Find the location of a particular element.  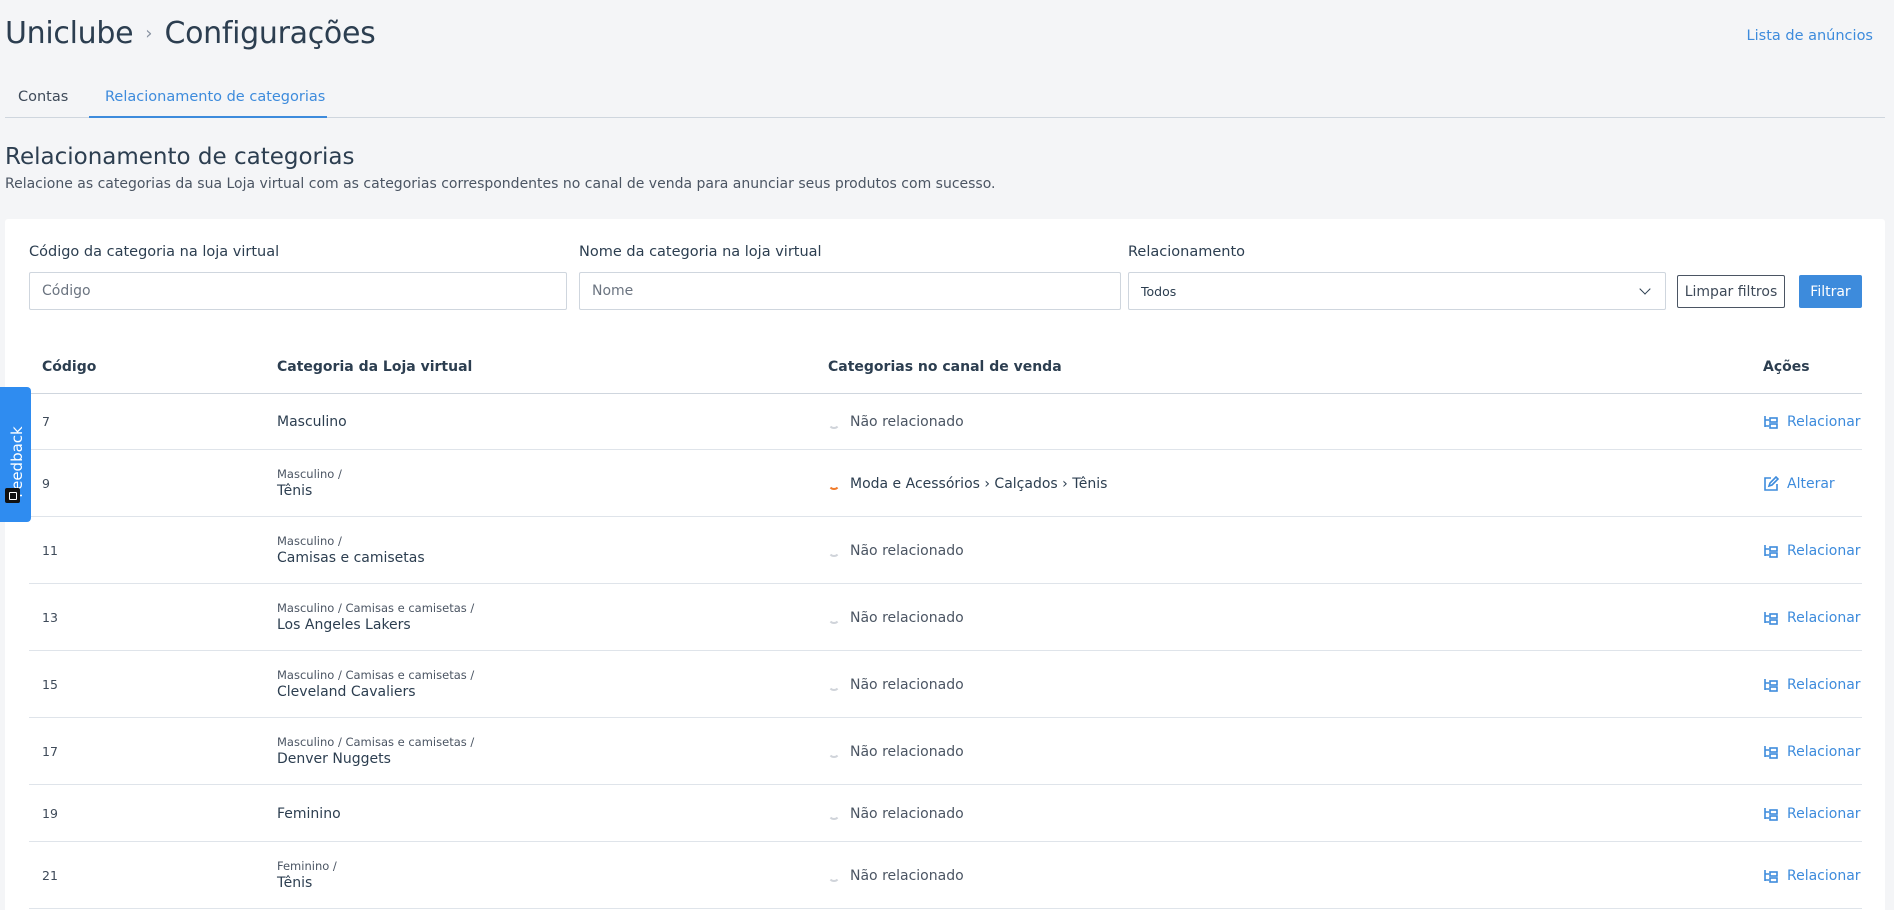

row-code: 17 is located at coordinates (50, 751).